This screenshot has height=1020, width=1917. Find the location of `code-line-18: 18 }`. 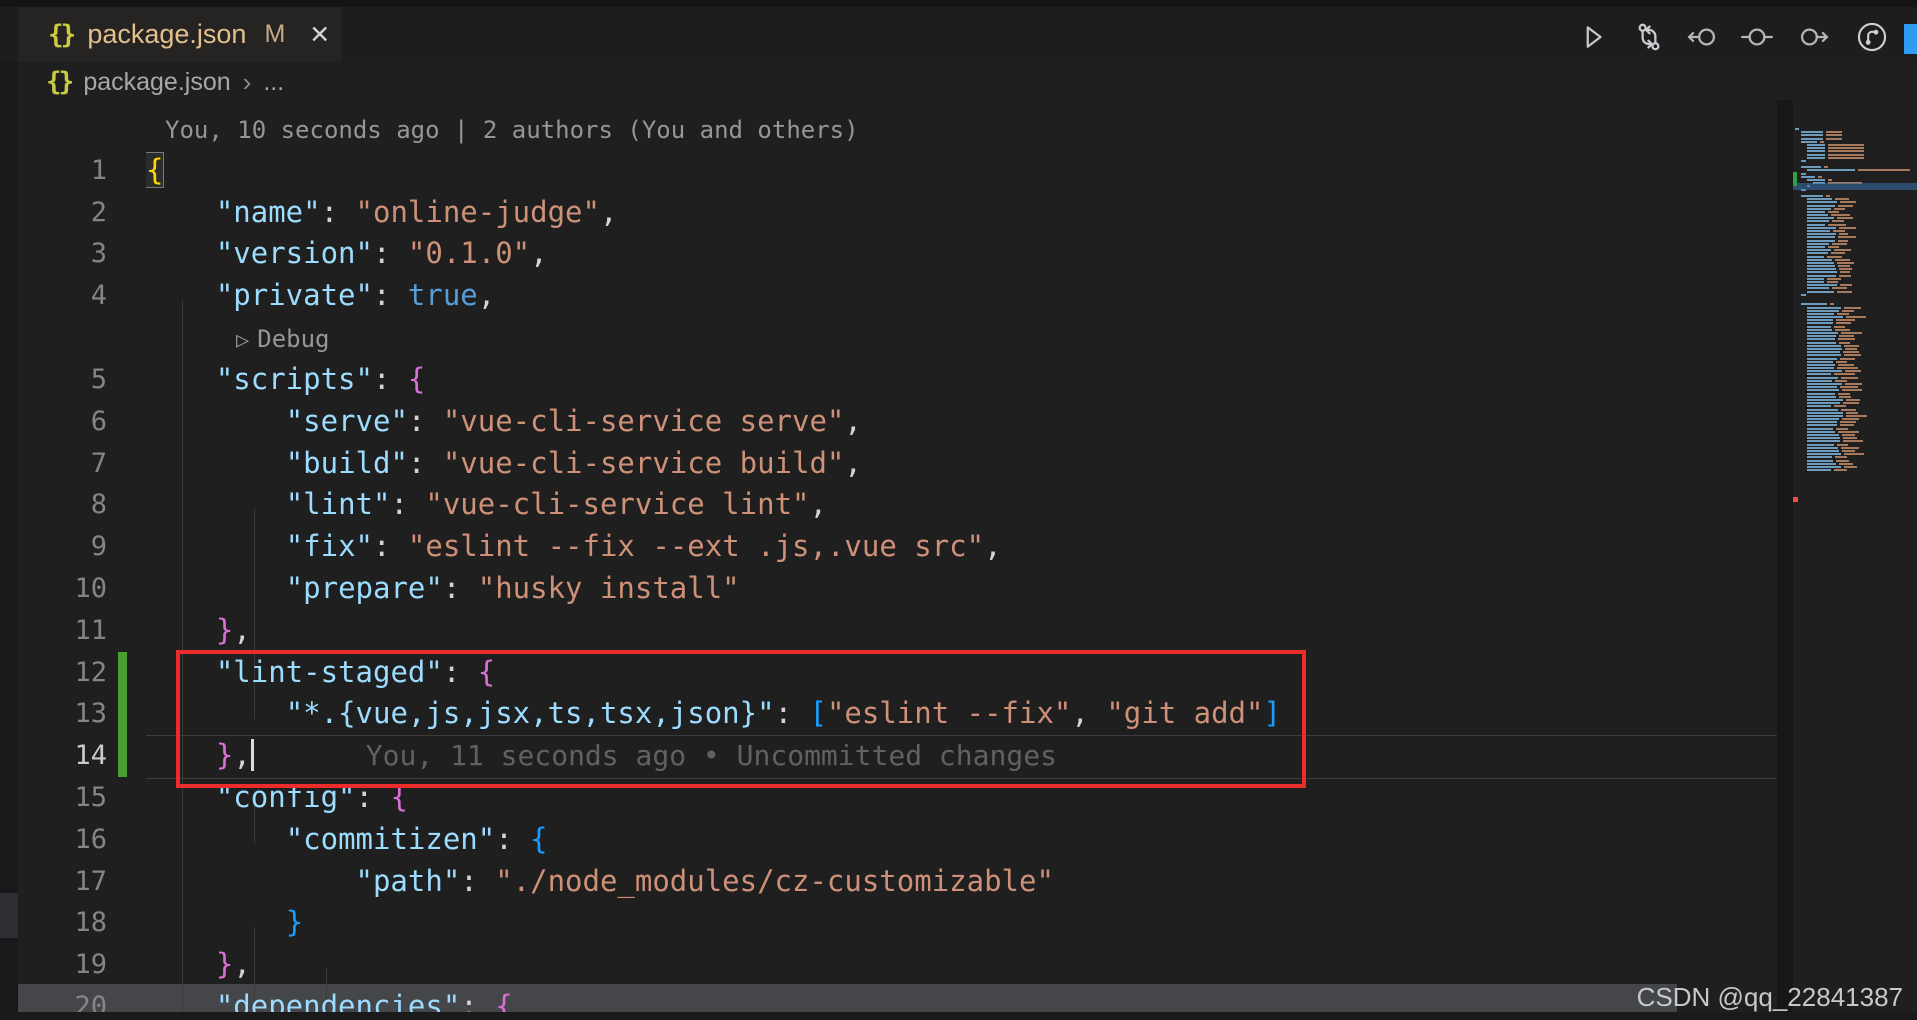

code-line-18: 18 } is located at coordinates (897, 923).